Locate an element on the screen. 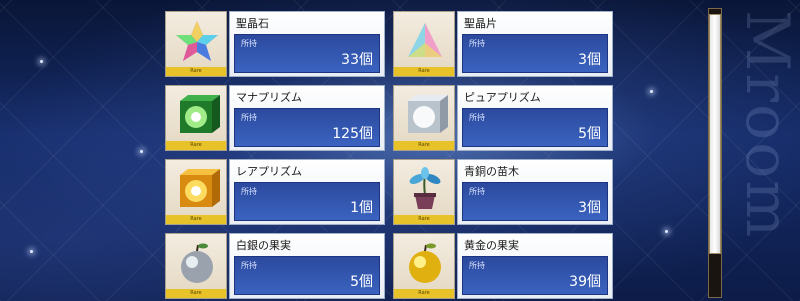  item-panel: 聖晶石 所持 33個 is located at coordinates (307, 44).